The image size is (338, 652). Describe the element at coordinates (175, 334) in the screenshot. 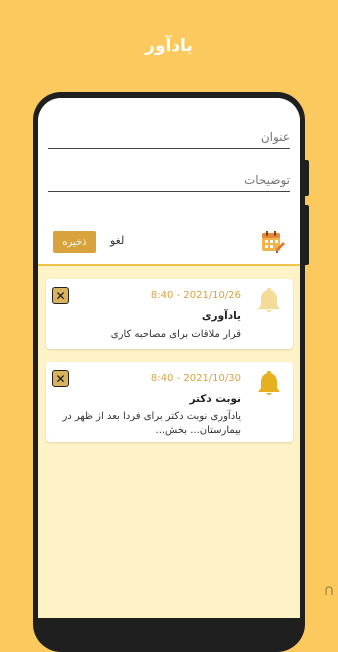

I see `reminder-body: قرار ملاقات برای مصاحبه کاری` at that location.